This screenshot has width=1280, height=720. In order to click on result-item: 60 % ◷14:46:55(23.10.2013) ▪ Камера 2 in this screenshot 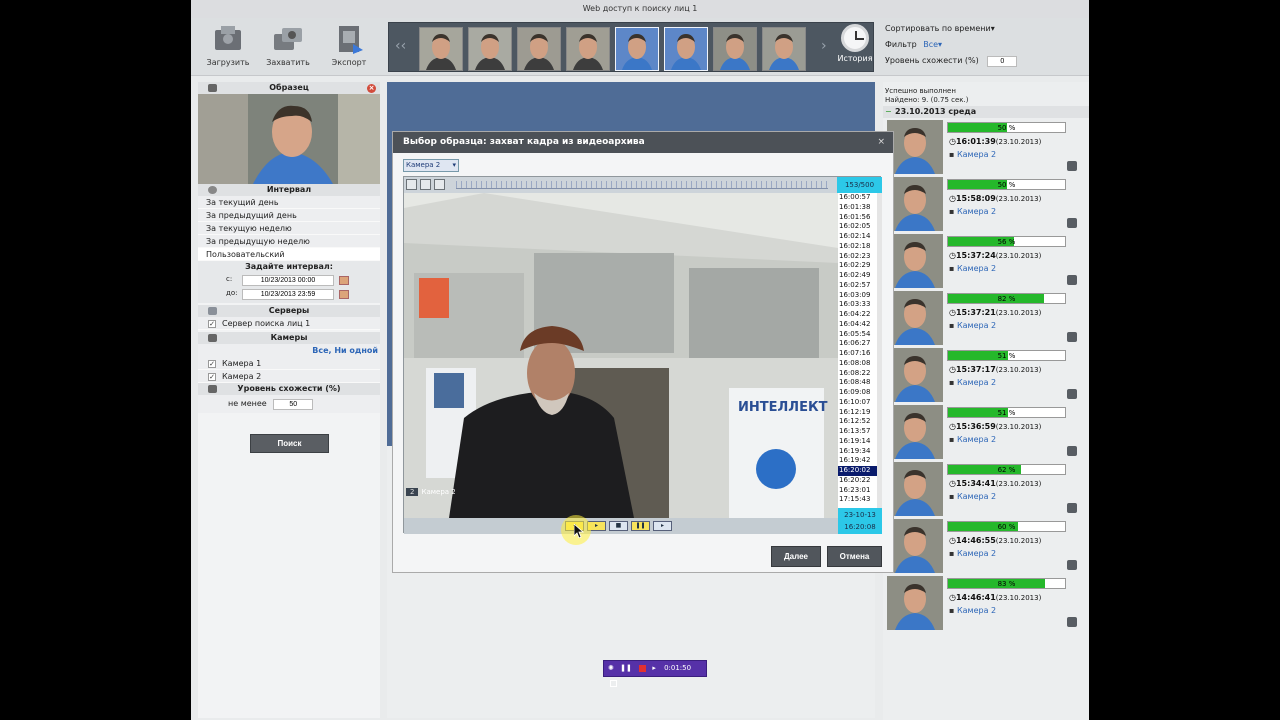, I will do `click(985, 546)`.